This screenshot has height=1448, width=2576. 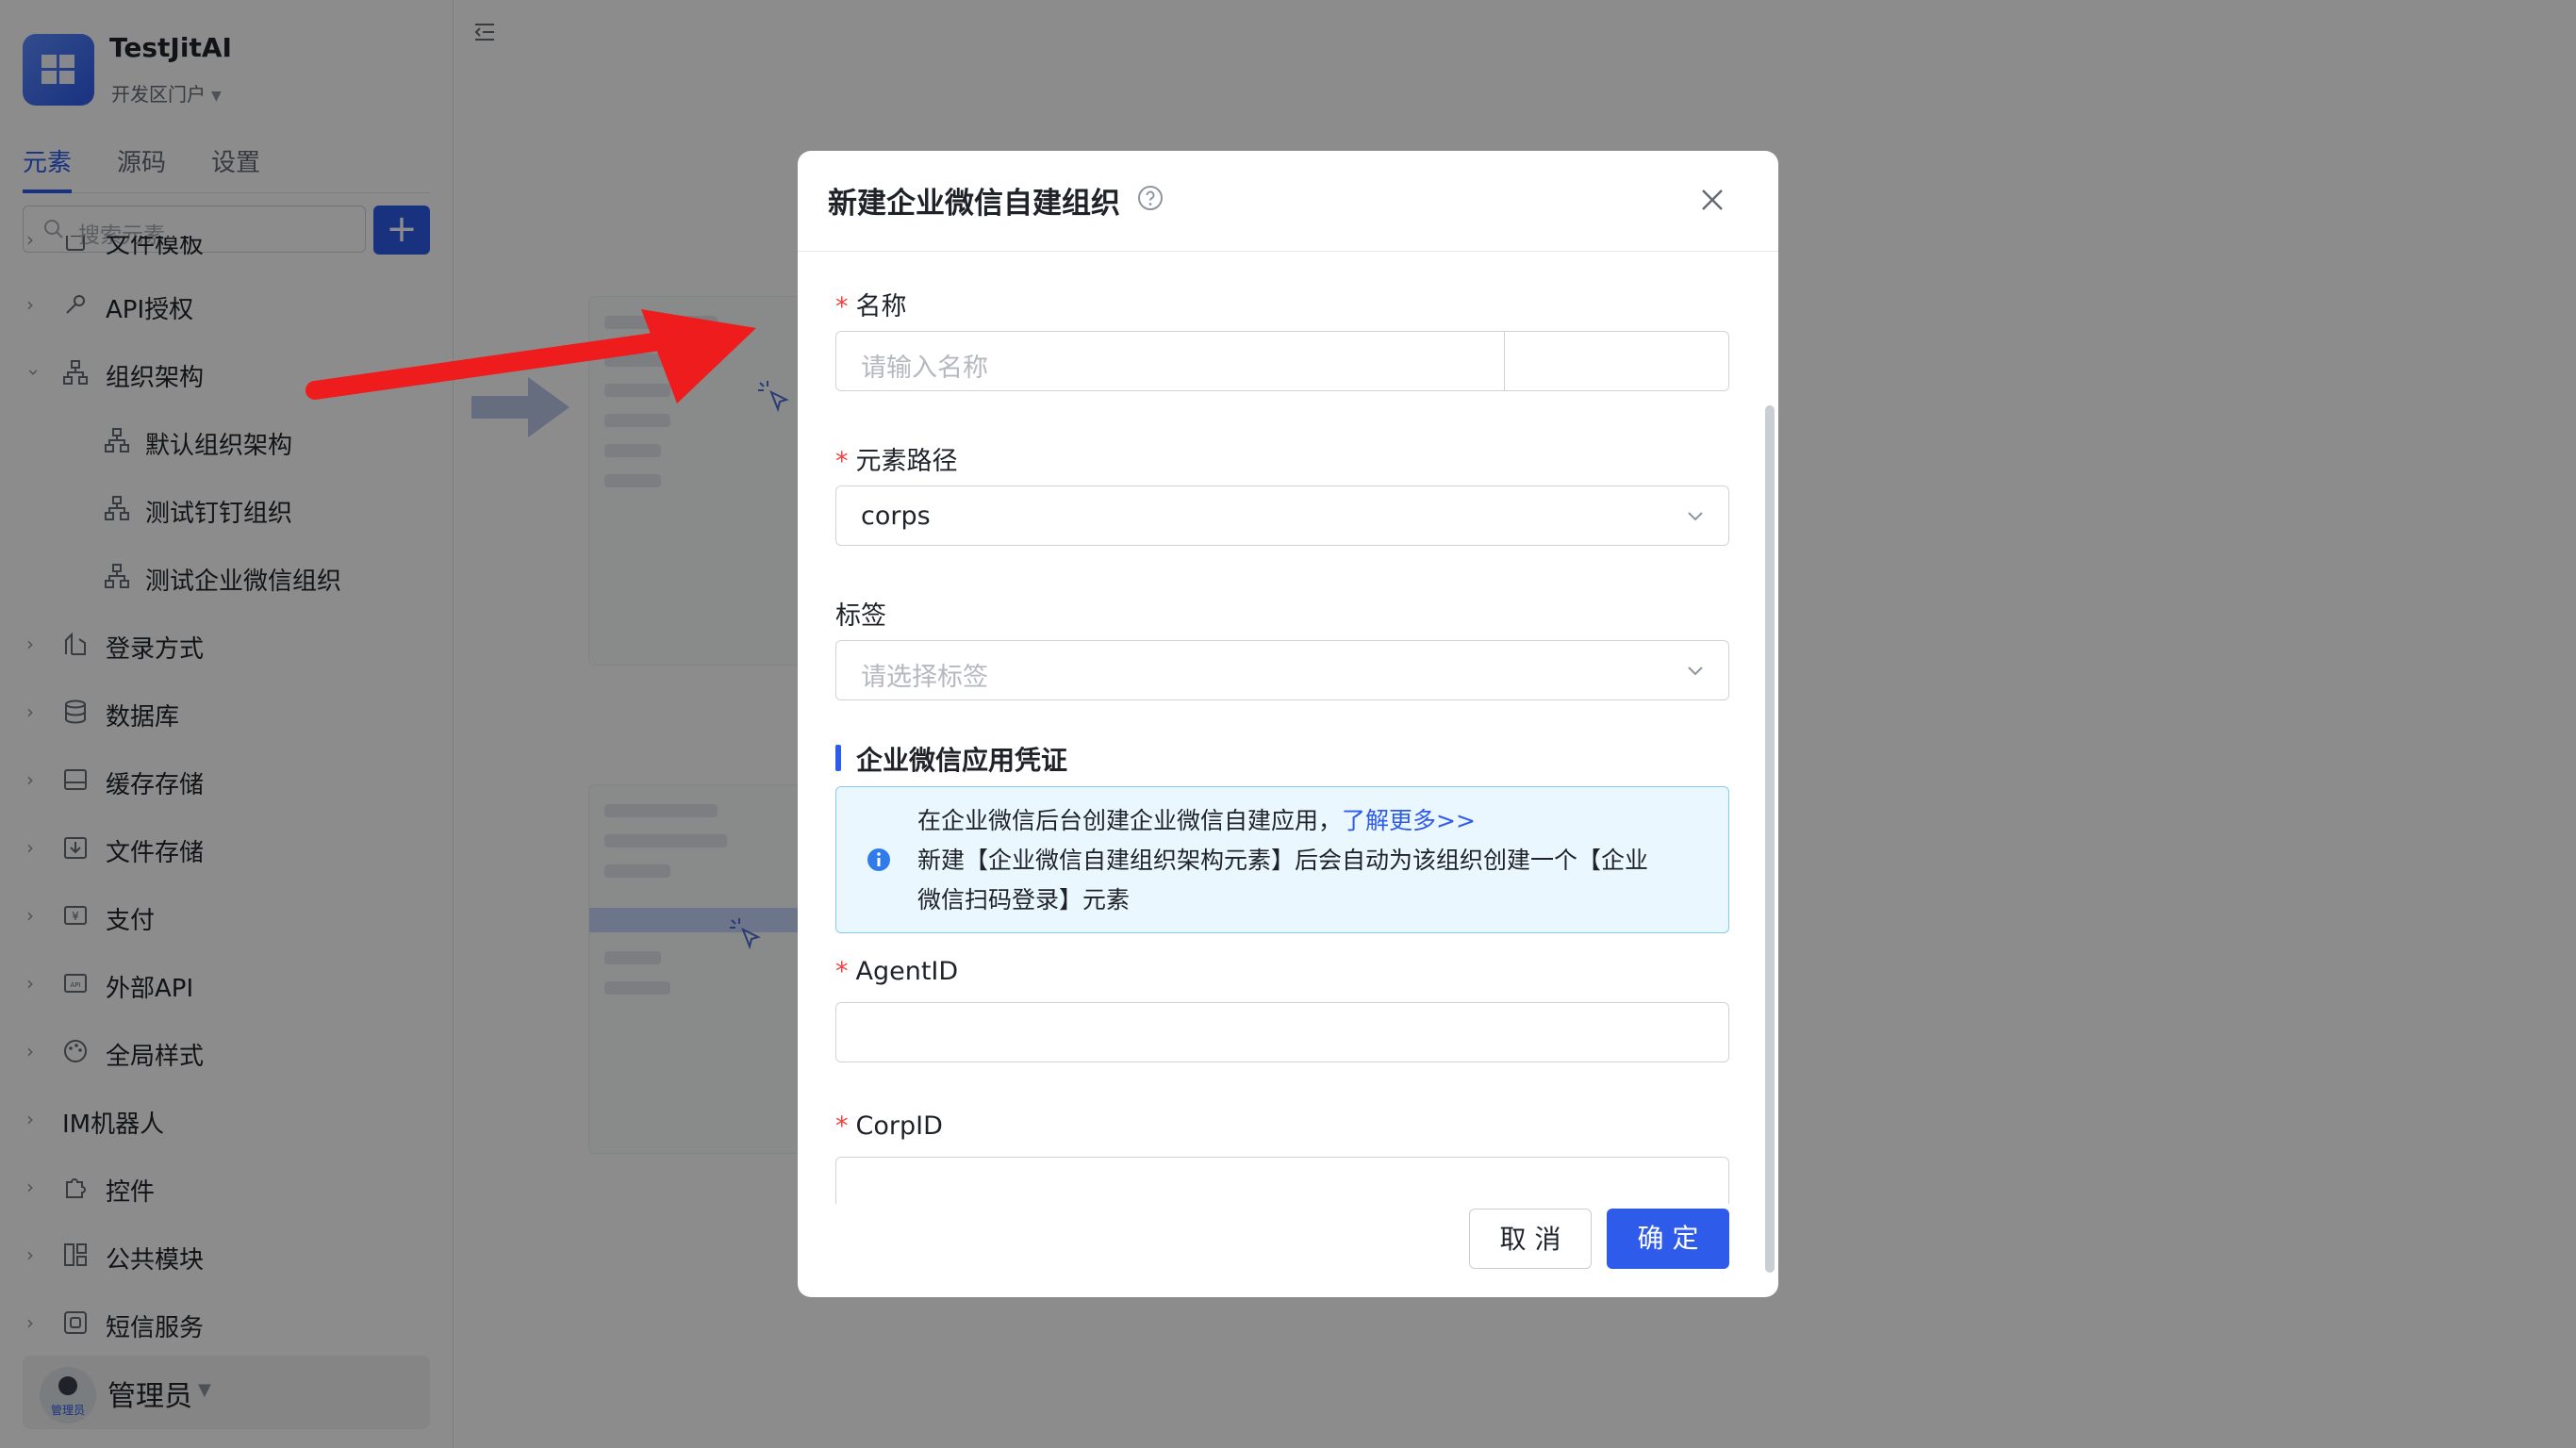 I want to click on agentid-input, so click(x=1282, y=1032).